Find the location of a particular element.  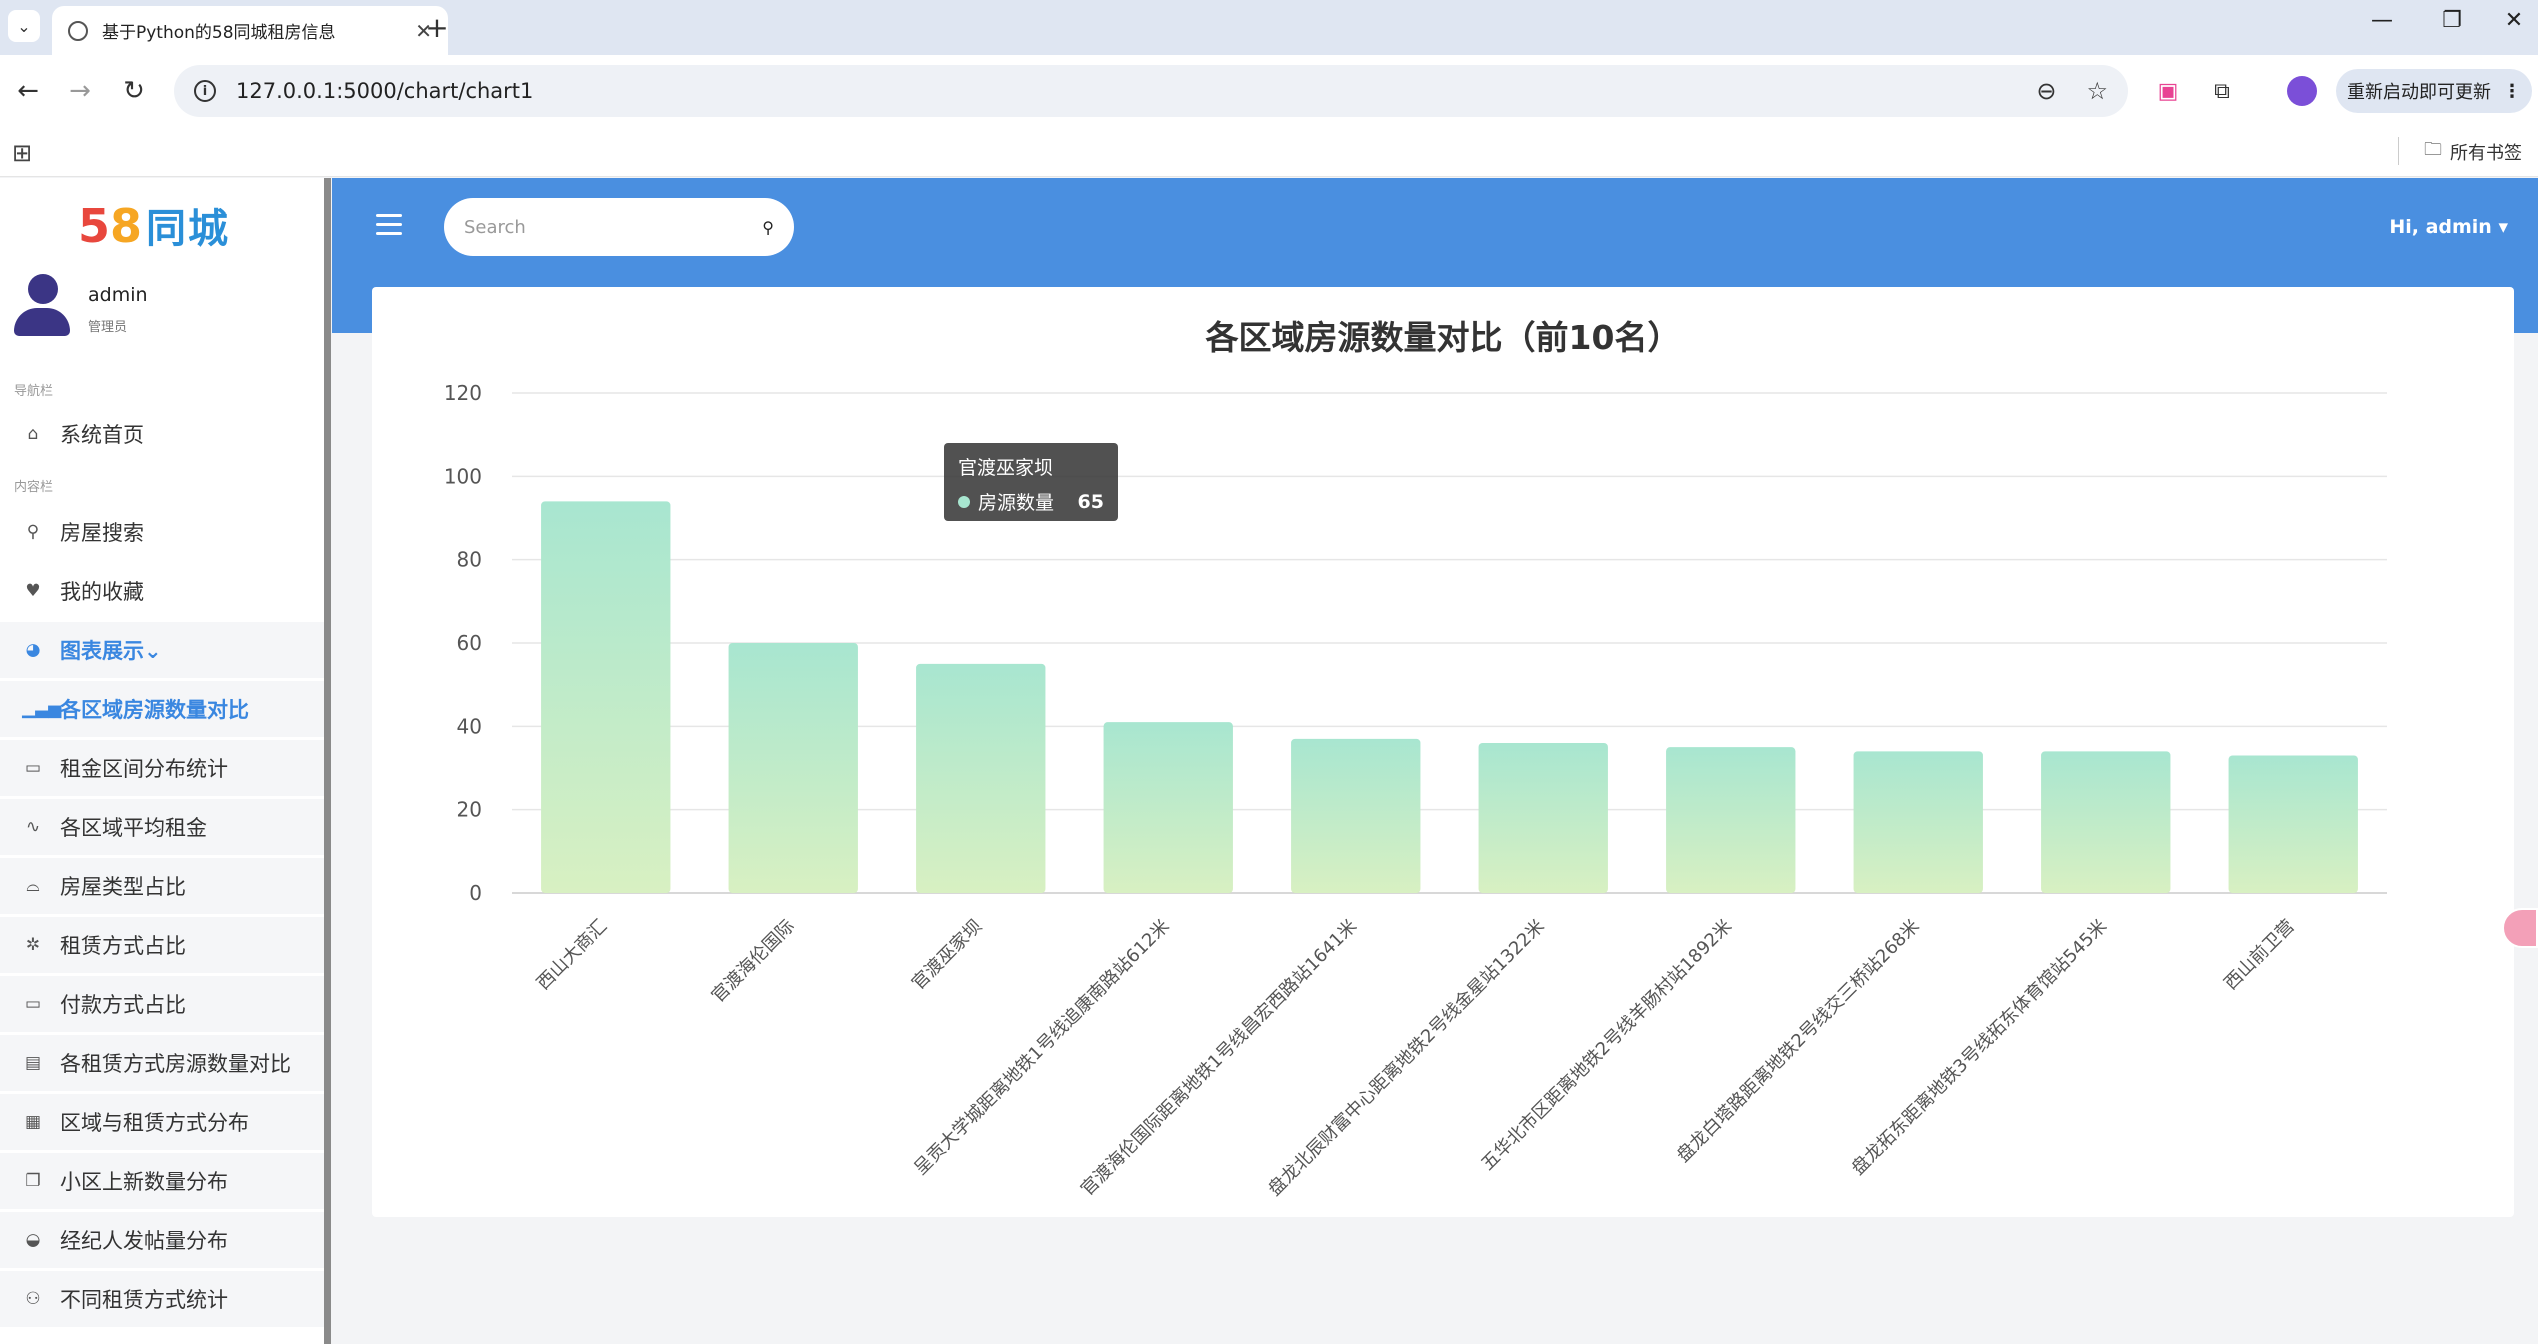

window-close-icon: ✕ is located at coordinates (2514, 20).